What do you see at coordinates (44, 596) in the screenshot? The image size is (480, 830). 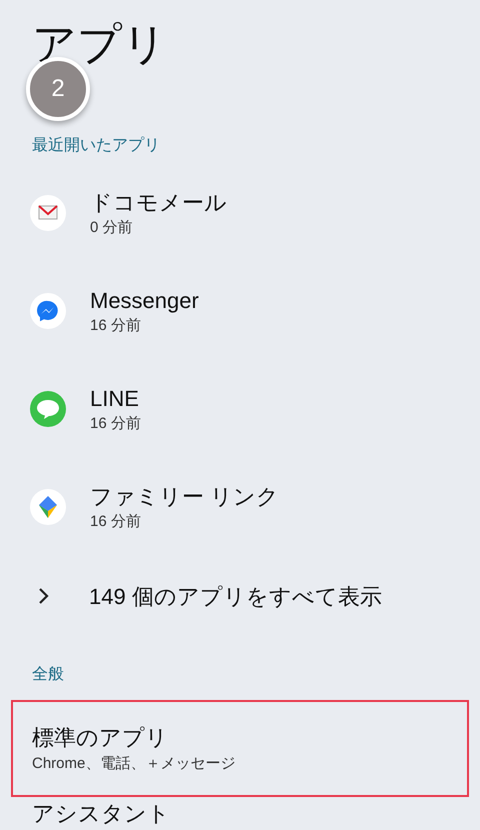 I see `chevron-icon` at bounding box center [44, 596].